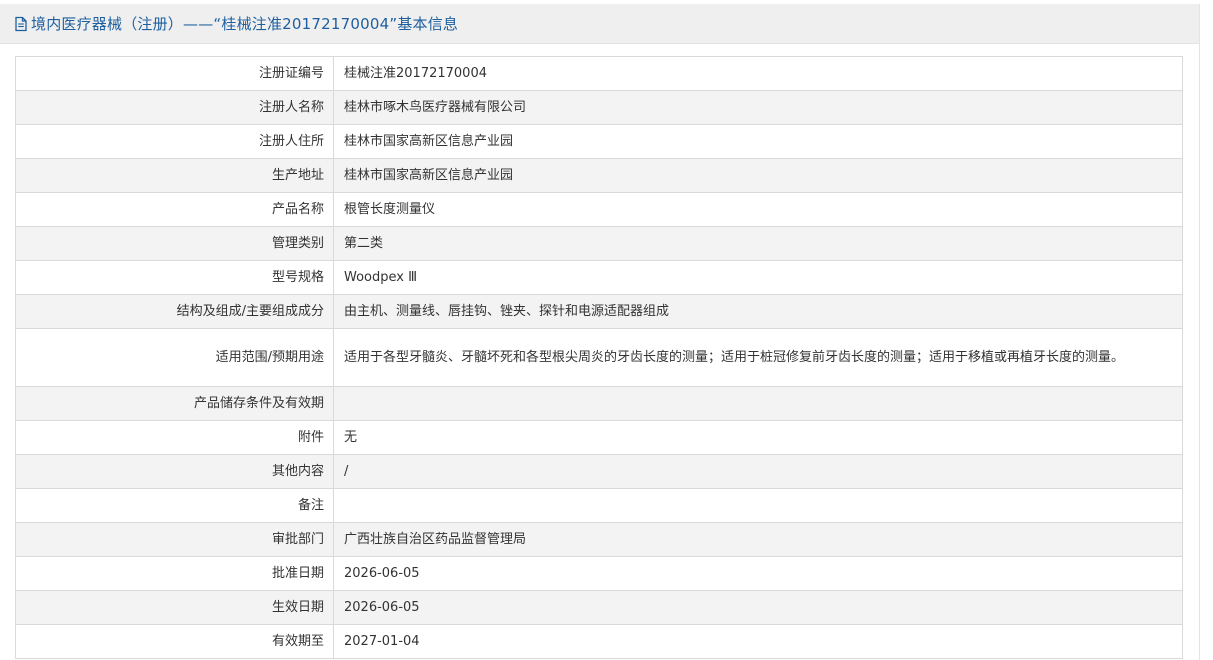  Describe the element at coordinates (174, 311) in the screenshot. I see `row-label: 结构及组成/主要组成成分` at that location.